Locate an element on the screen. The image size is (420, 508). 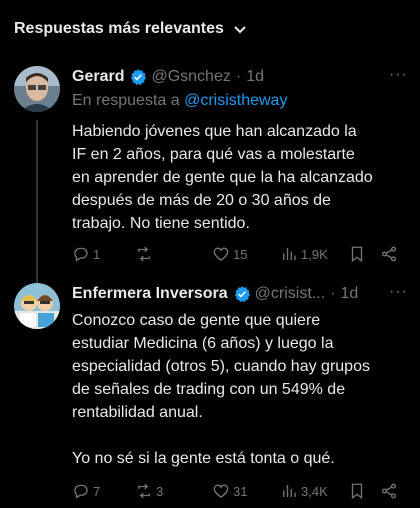
section-title: Respuestas más relevantes is located at coordinates (119, 28).